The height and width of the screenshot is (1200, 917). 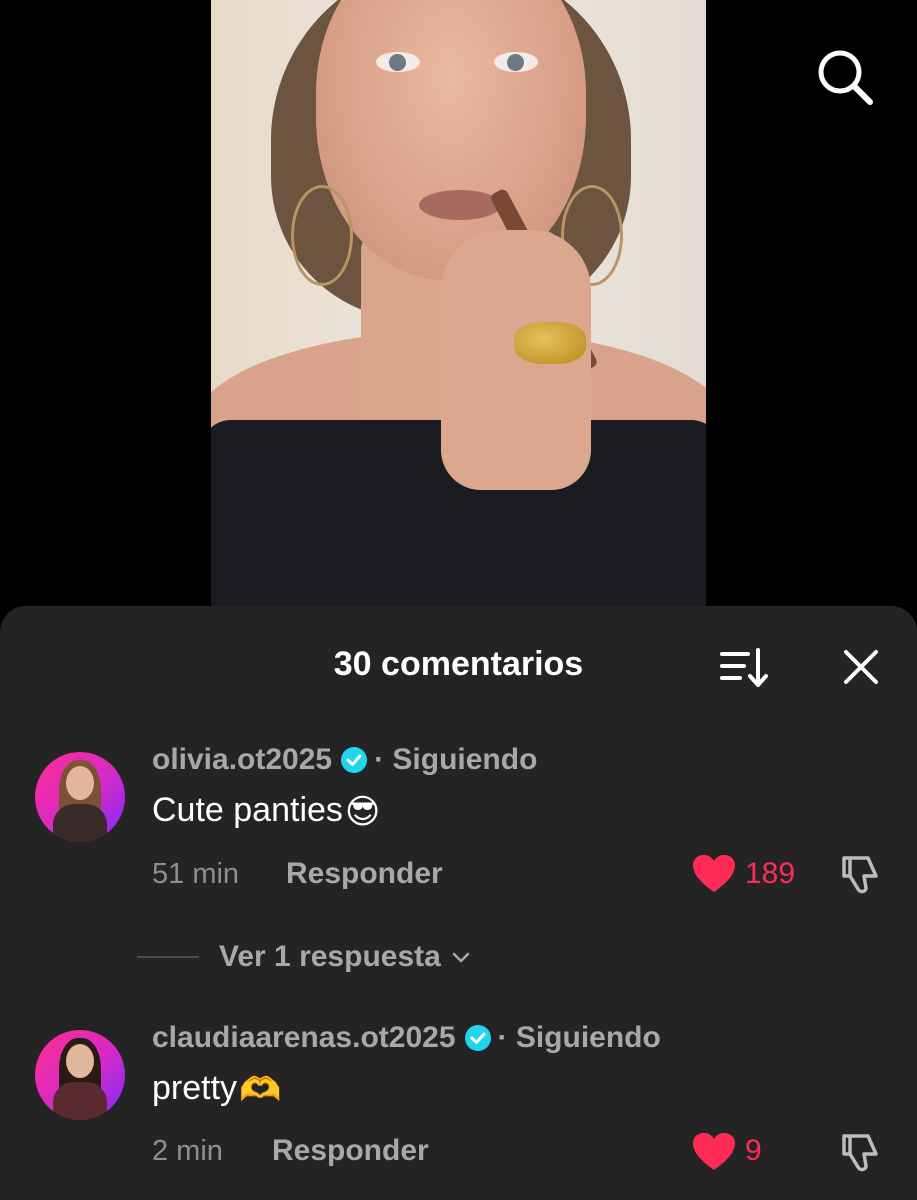 I want to click on video-earring-left, so click(x=322, y=235).